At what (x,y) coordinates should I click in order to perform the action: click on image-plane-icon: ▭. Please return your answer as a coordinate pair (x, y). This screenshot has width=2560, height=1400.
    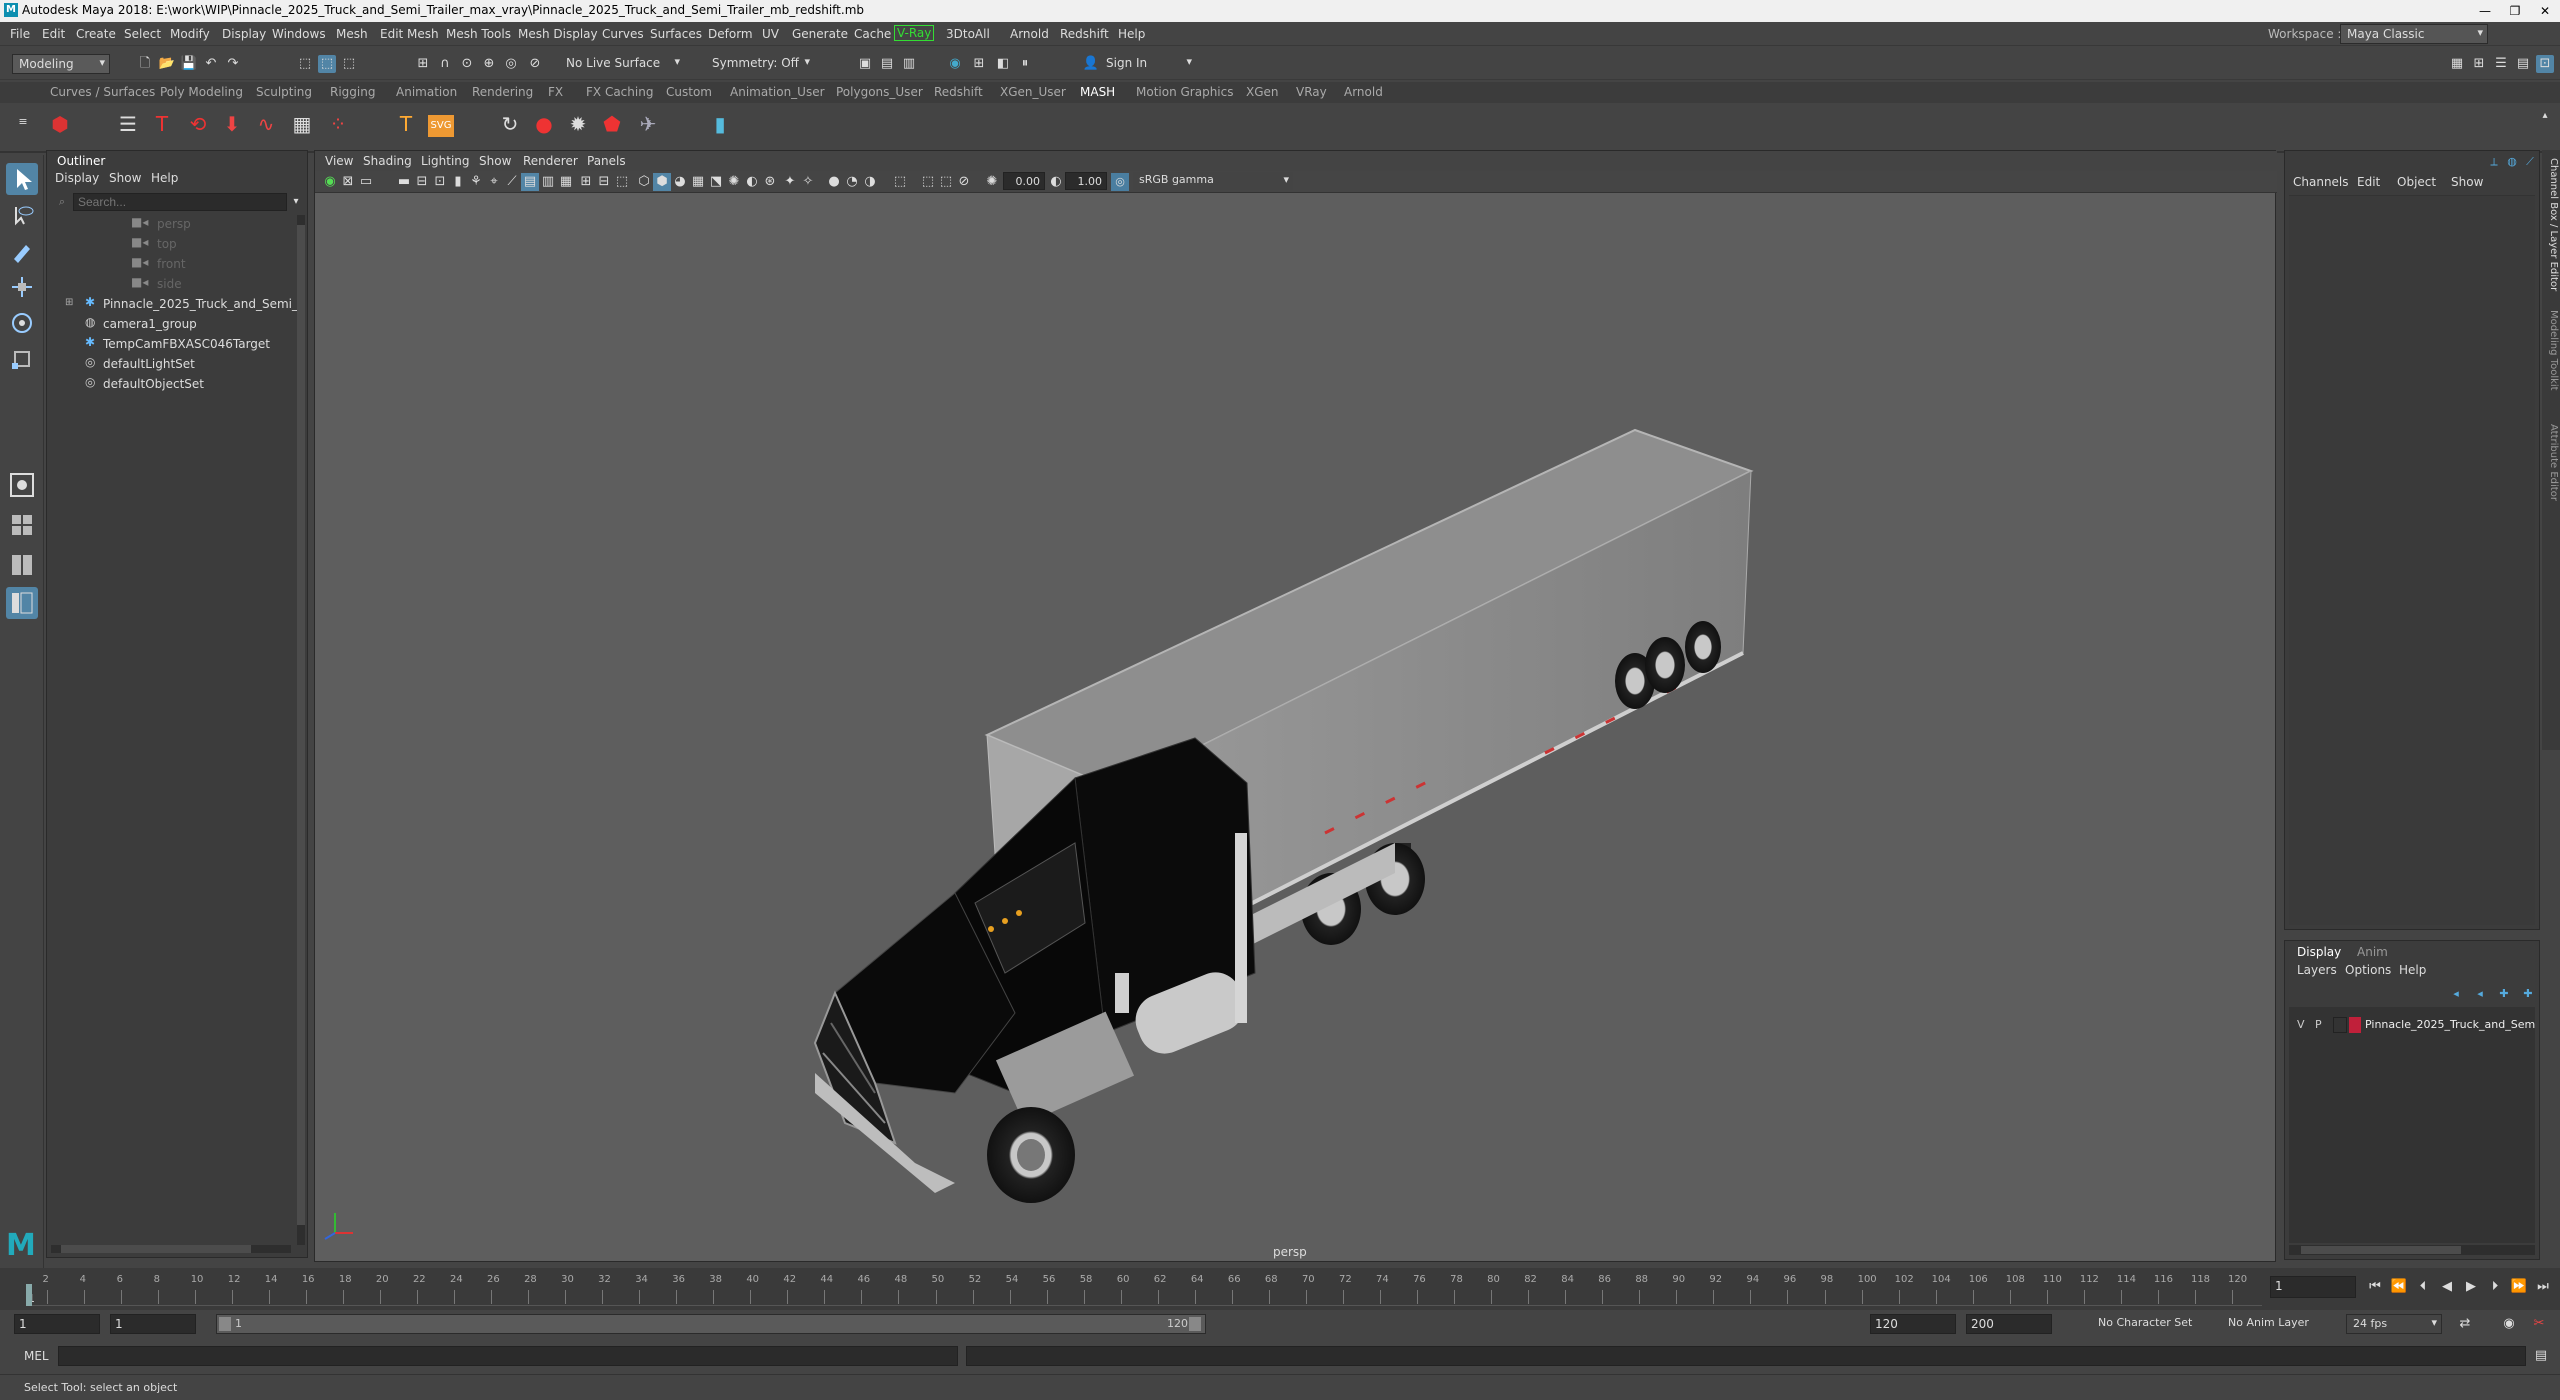
    Looking at the image, I should click on (366, 182).